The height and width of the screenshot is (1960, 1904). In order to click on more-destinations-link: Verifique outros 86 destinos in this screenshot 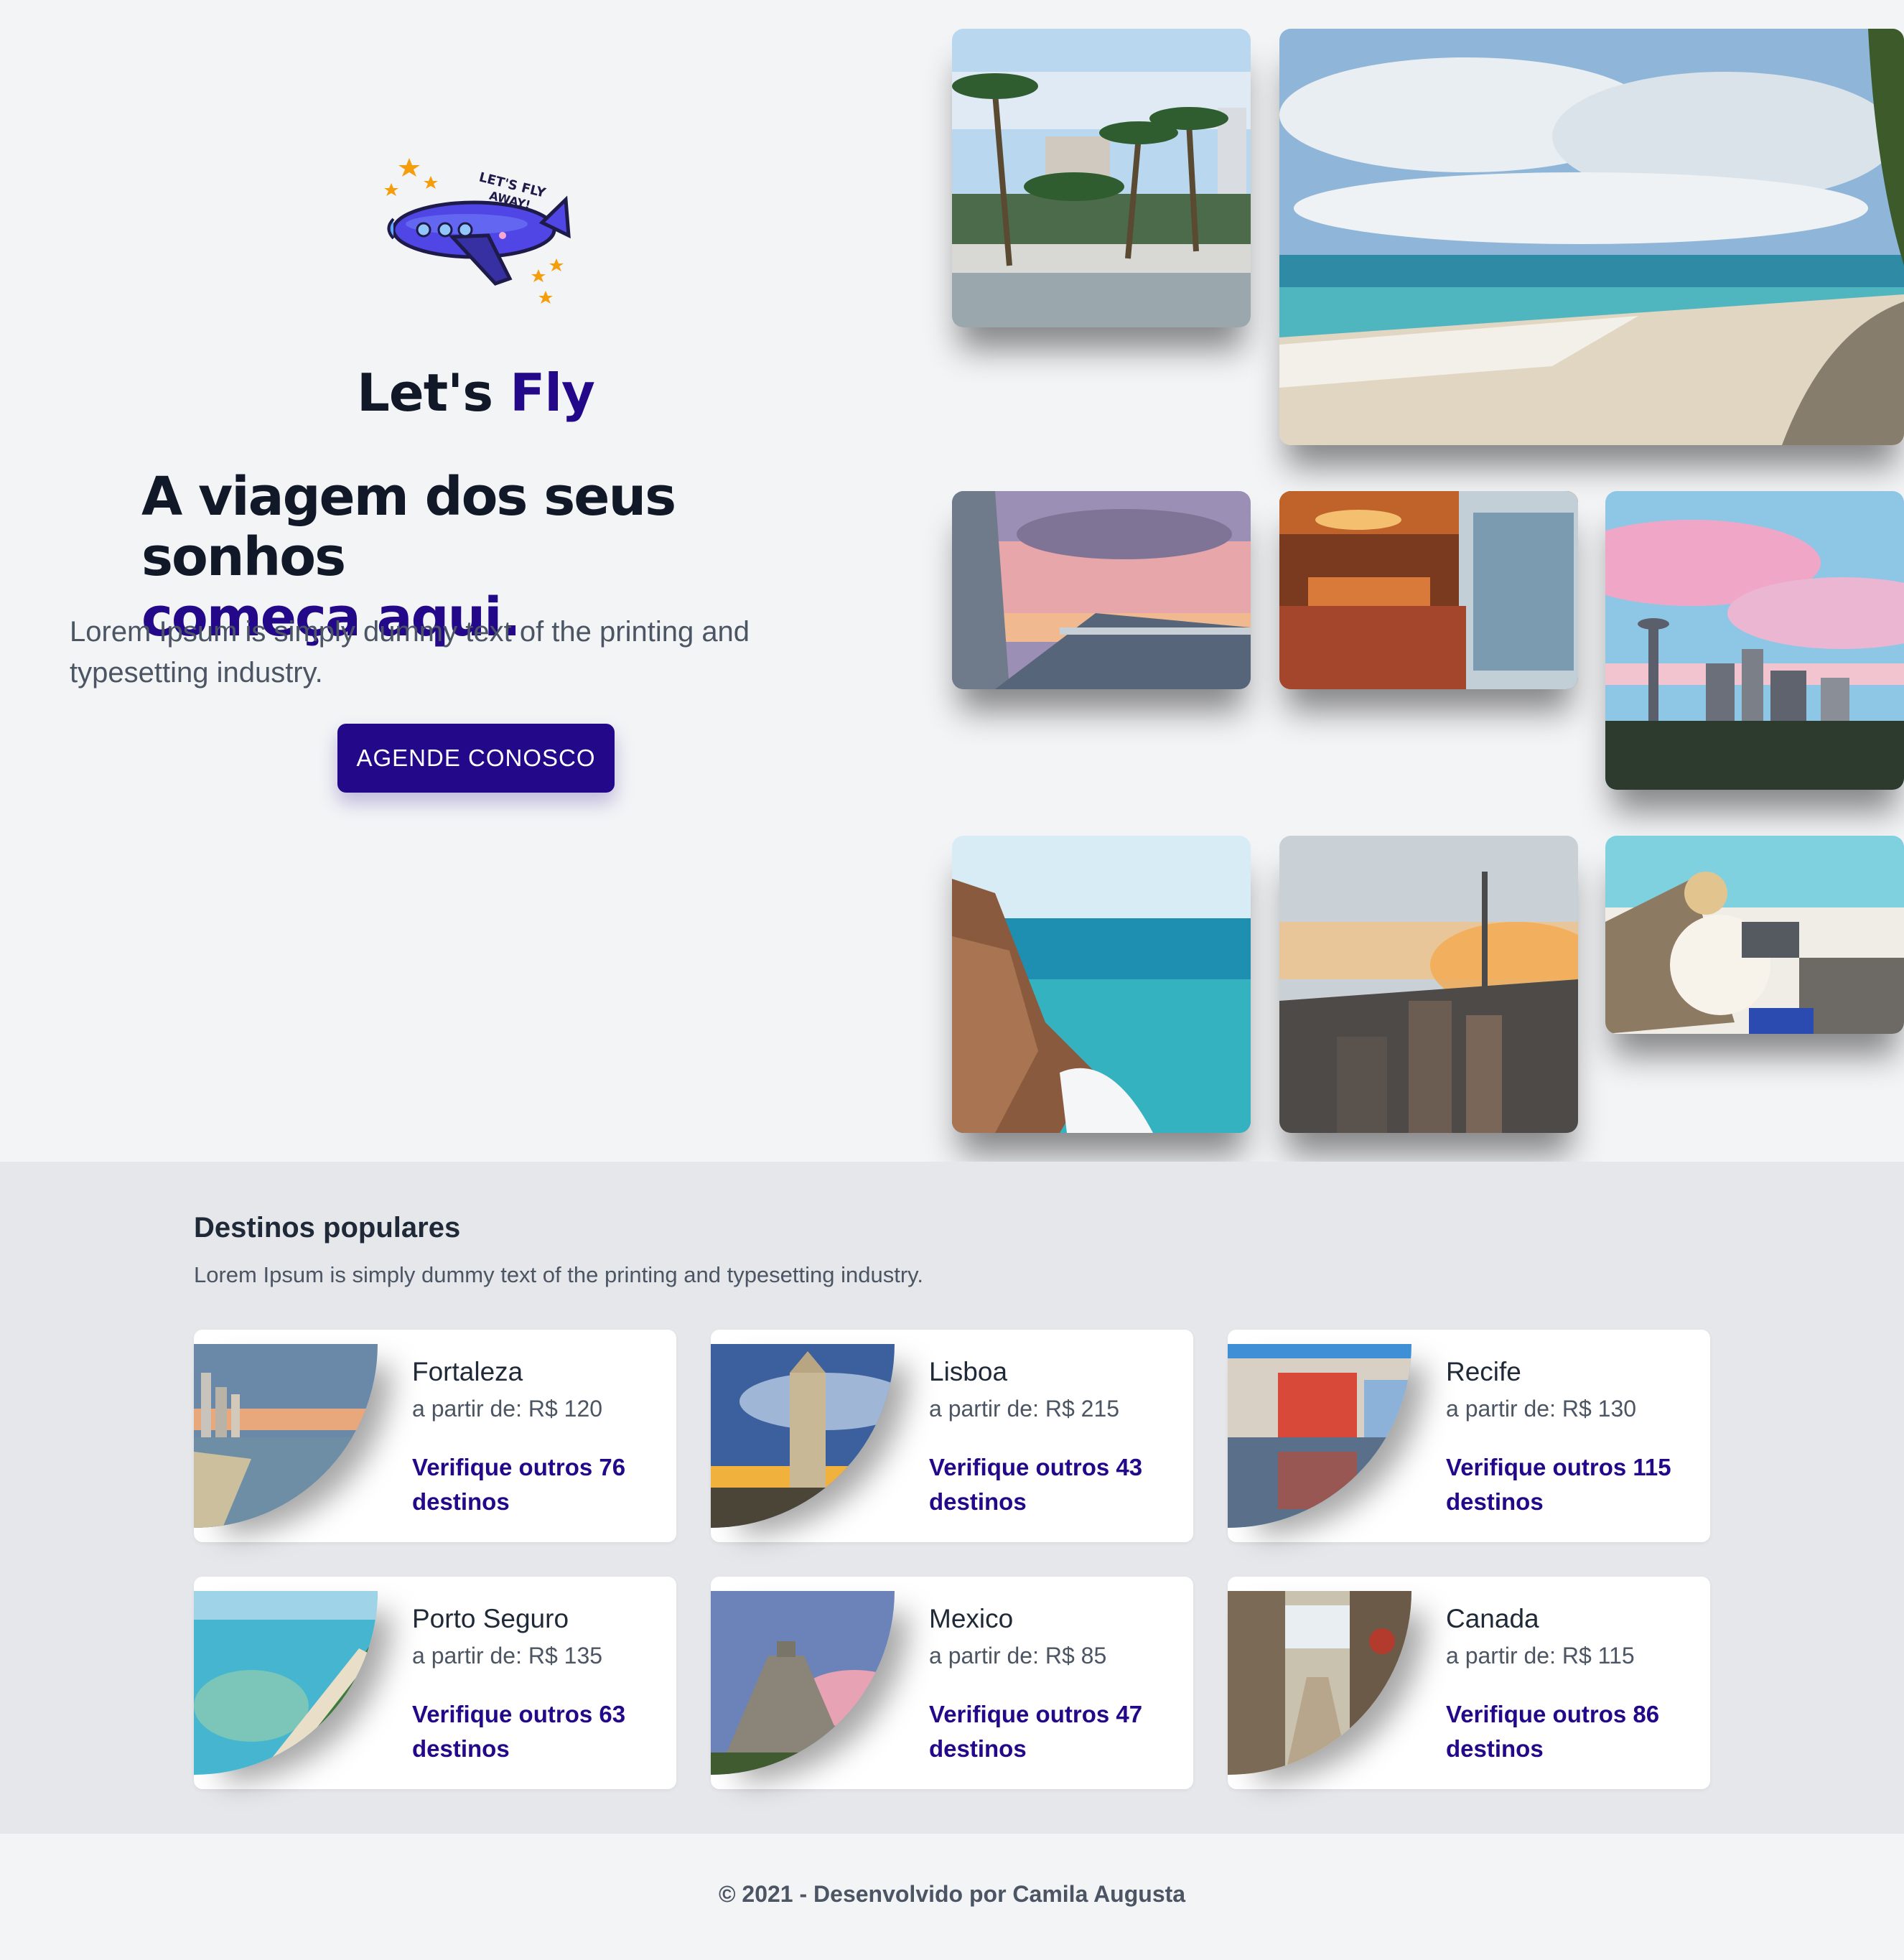, I will do `click(1568, 1731)`.